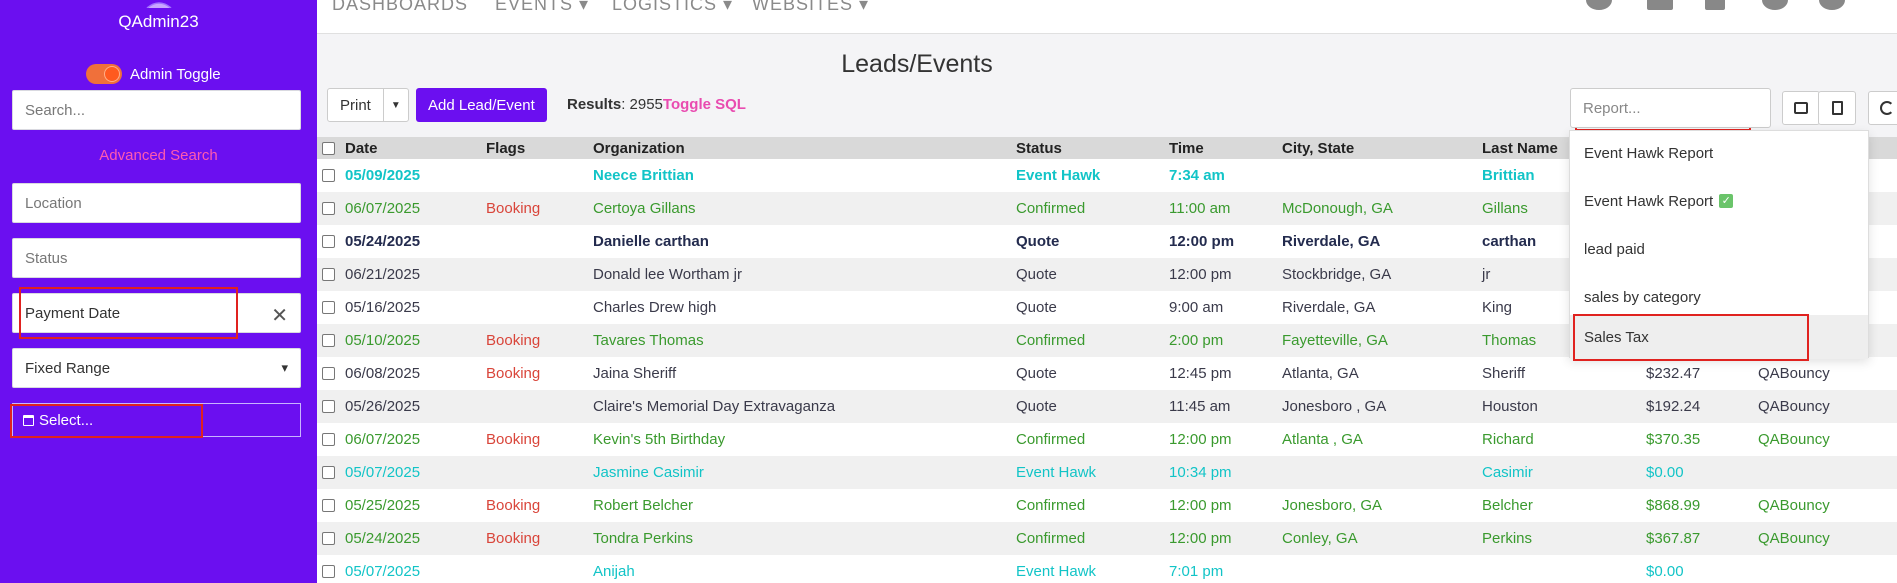 The width and height of the screenshot is (1897, 583). Describe the element at coordinates (1599, 5) in the screenshot. I see `moon-icon` at that location.